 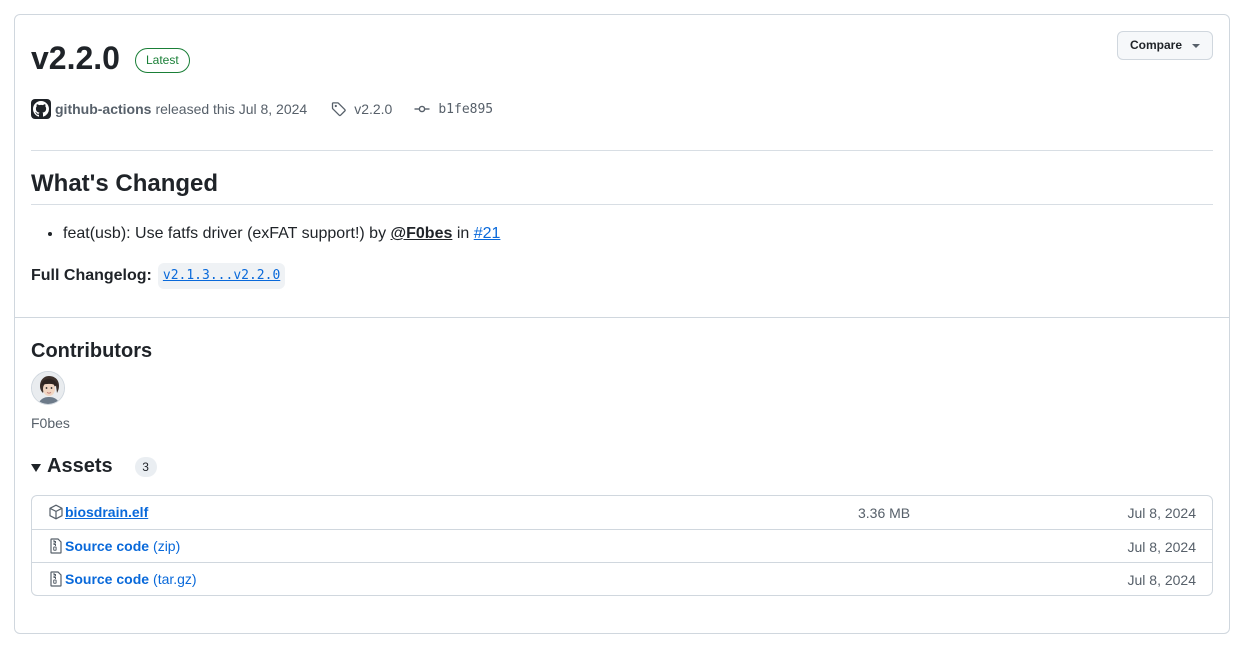 What do you see at coordinates (175, 579) in the screenshot?
I see `asset-format: (tar.gz)` at bounding box center [175, 579].